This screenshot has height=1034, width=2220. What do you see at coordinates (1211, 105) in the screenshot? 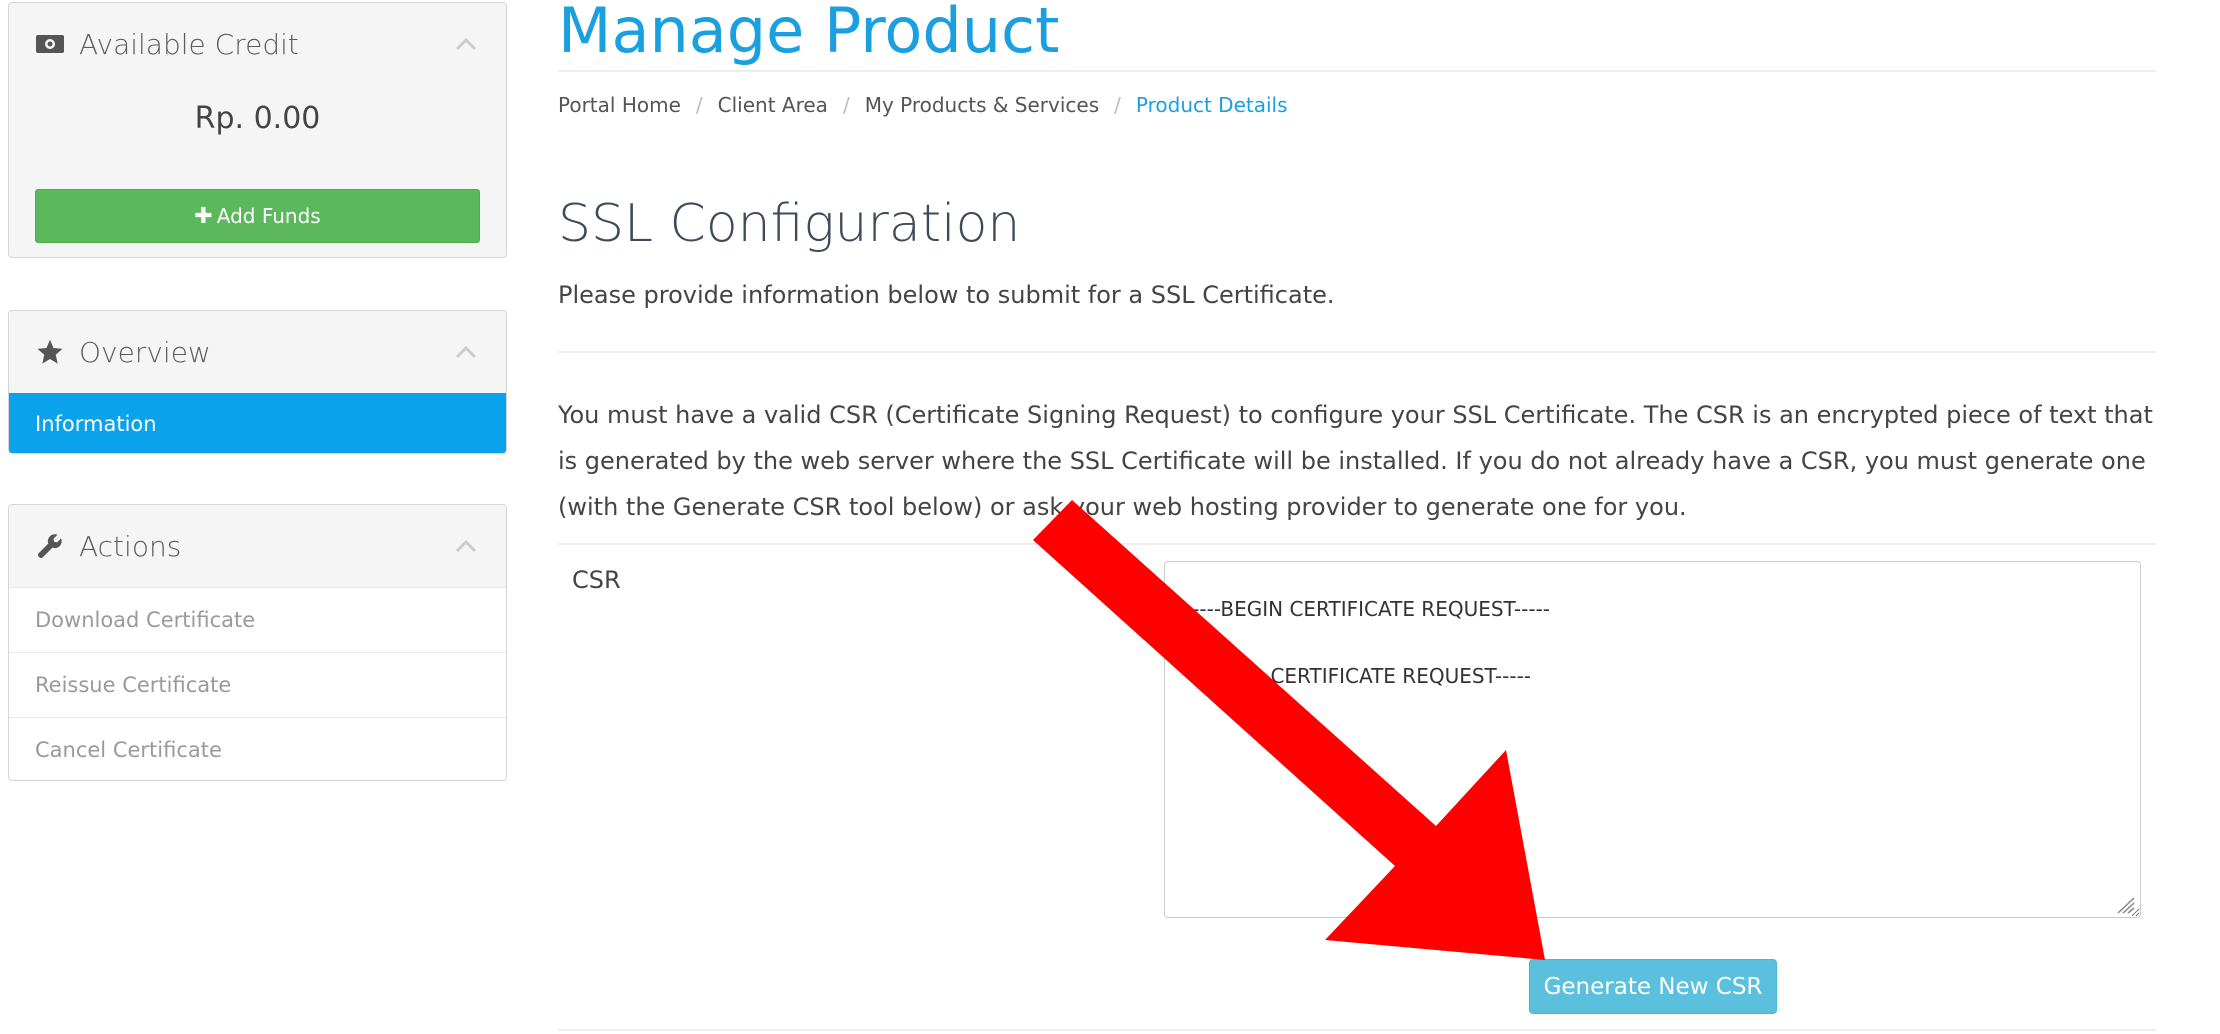
I see `breadcrumb-product-details: Product Details` at bounding box center [1211, 105].